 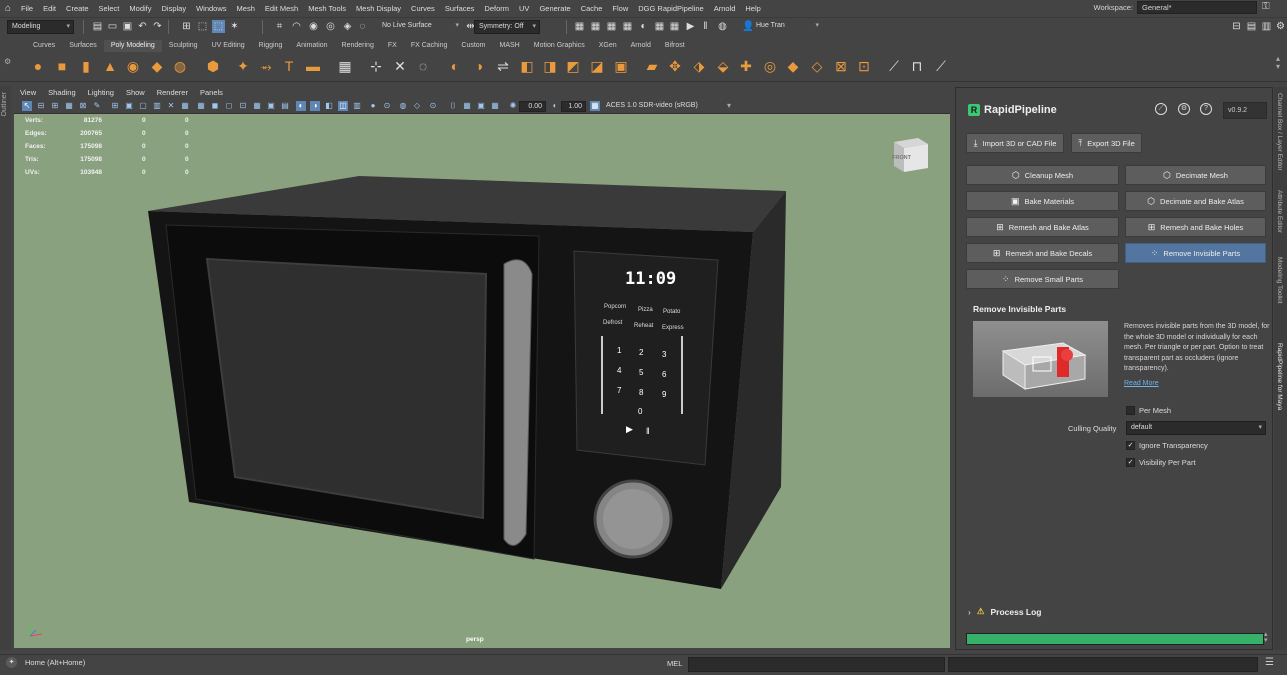 What do you see at coordinates (77, 8) in the screenshot?
I see `menu-create: Create` at bounding box center [77, 8].